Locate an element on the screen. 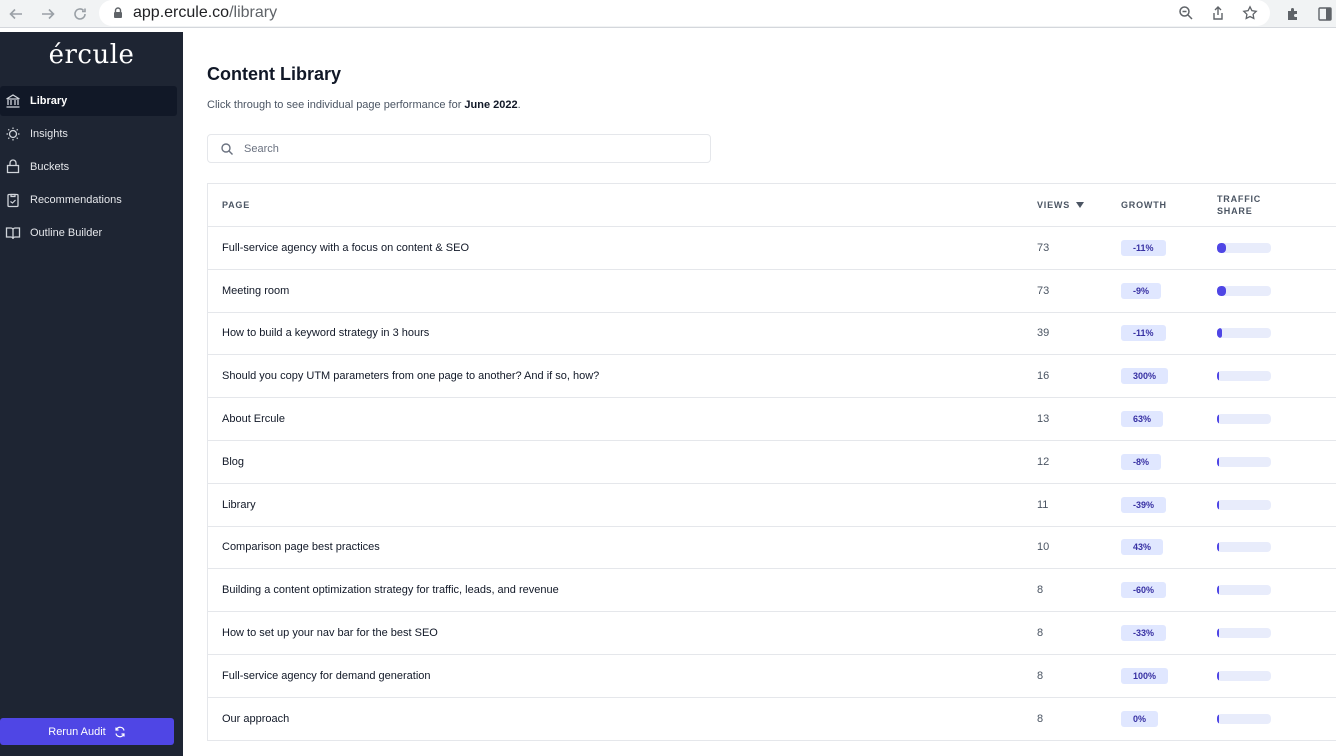  growth-cell: -9% is located at coordinates (1169, 290).